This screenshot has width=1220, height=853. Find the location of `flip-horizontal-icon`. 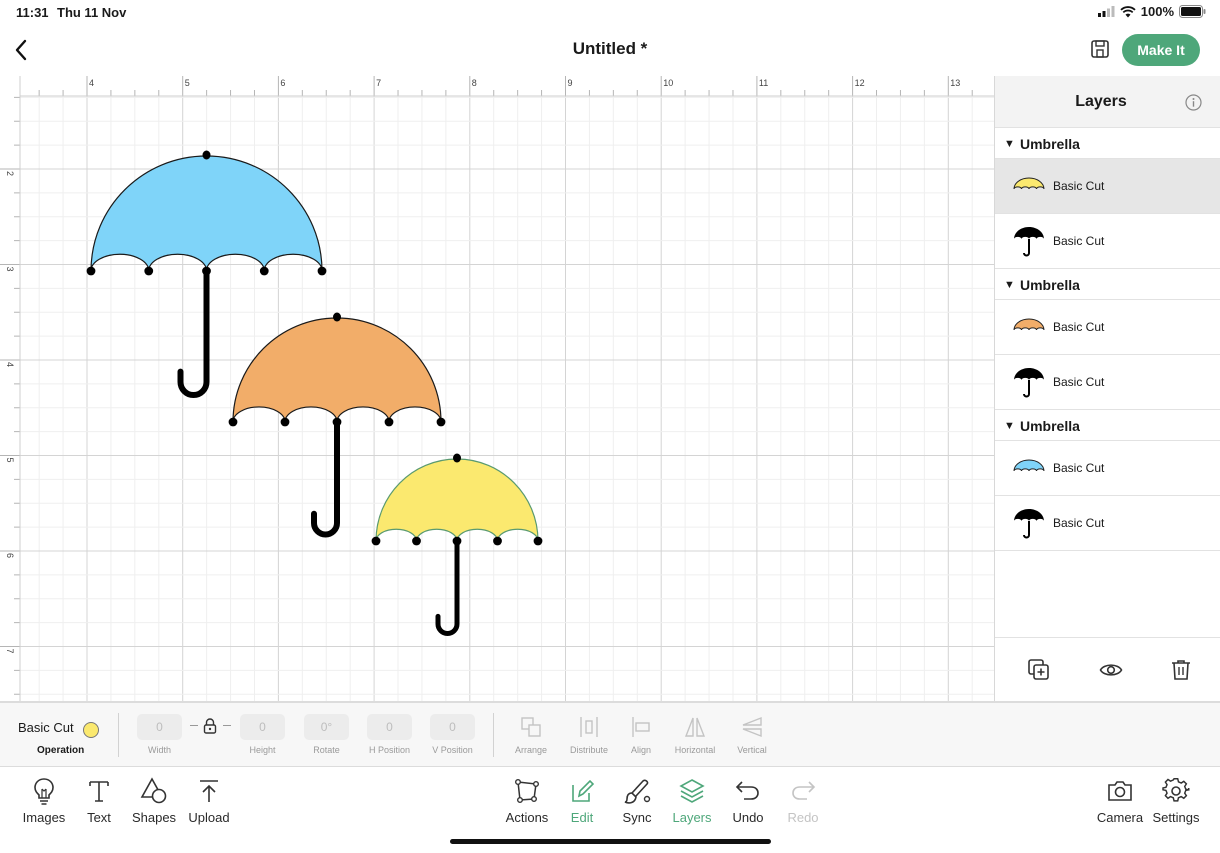

flip-horizontal-icon is located at coordinates (695, 727).